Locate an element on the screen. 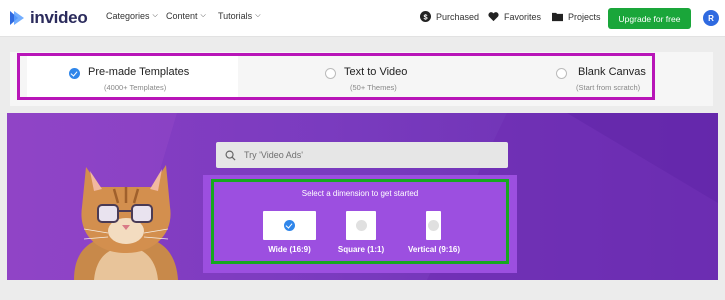 This screenshot has width=725, height=300. dimension-selector-highlight is located at coordinates (360, 221).